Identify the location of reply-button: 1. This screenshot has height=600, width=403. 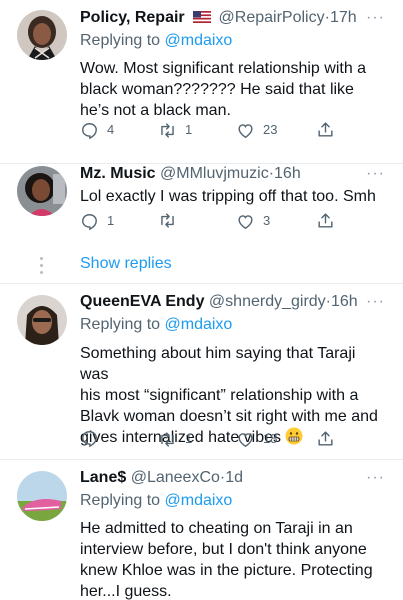
(97, 221).